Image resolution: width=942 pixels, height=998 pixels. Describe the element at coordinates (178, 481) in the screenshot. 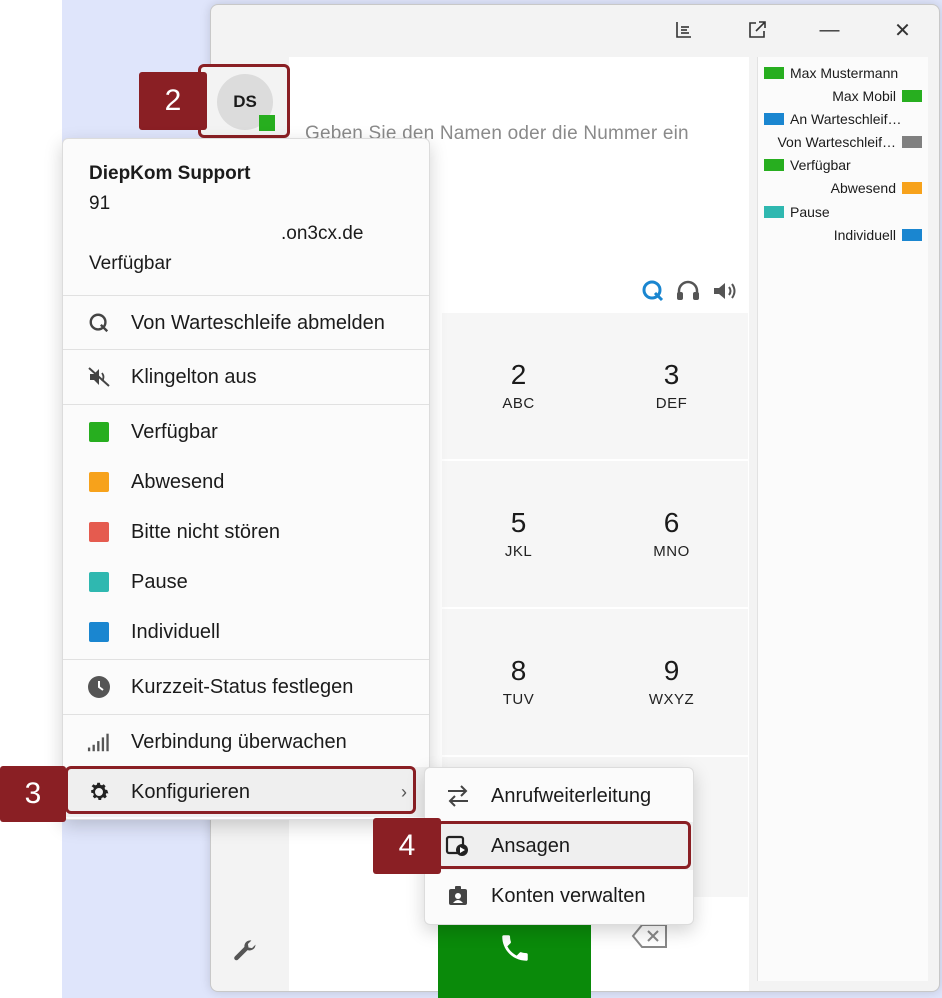

I see `menu-label: Abwesend` at that location.